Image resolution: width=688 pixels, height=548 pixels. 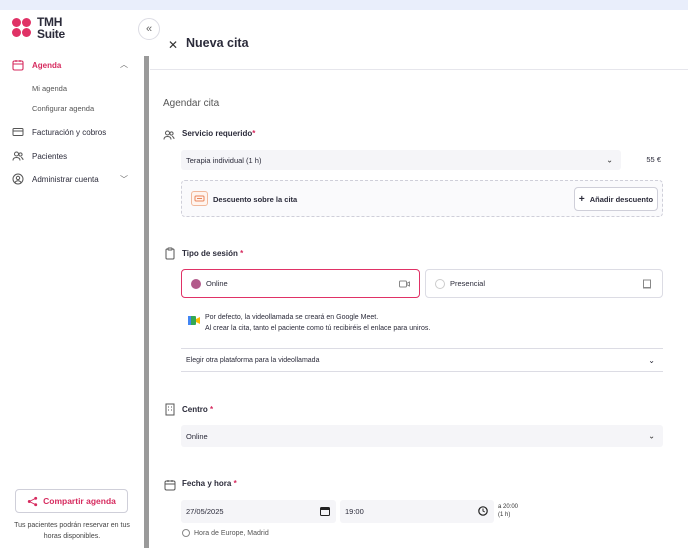 I want to click on top-bar, so click(x=344, y=5).